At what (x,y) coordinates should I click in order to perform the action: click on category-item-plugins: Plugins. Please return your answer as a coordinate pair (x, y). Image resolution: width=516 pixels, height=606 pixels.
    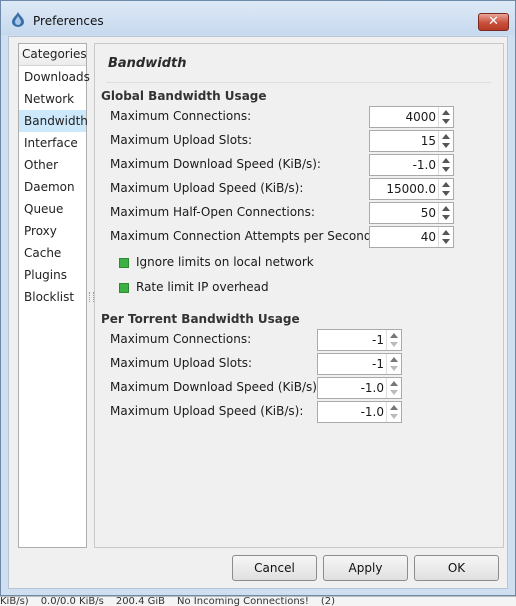
    Looking at the image, I should click on (52, 275).